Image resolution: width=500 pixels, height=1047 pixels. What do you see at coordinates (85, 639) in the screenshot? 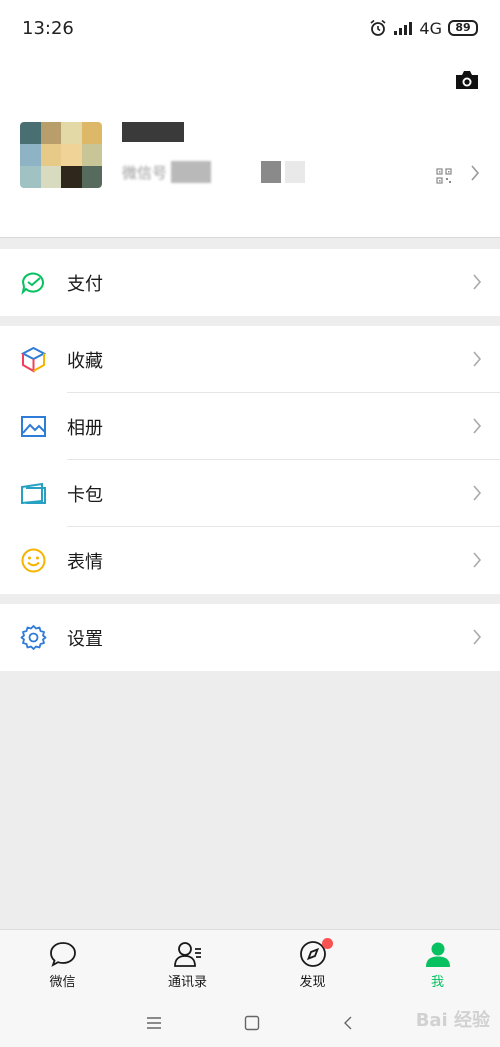
I see `menu-item-label: 设置` at bounding box center [85, 639].